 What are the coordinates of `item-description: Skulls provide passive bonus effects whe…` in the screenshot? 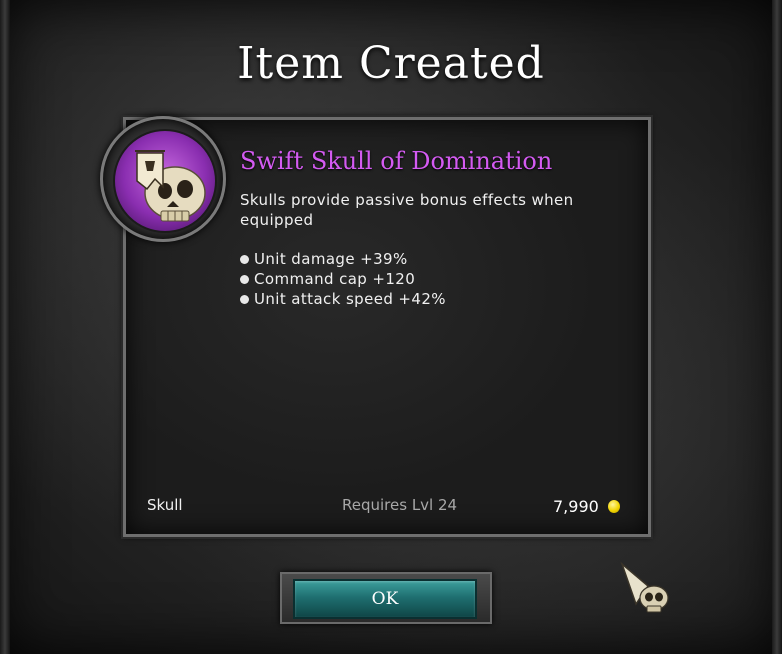 It's located at (407, 210).